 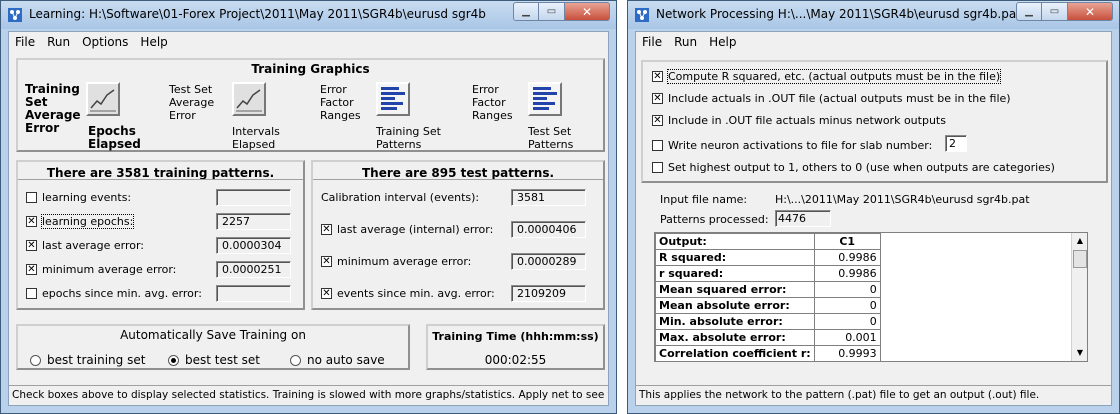 I want to click on slab-number-input: 2, so click(x=956, y=143).